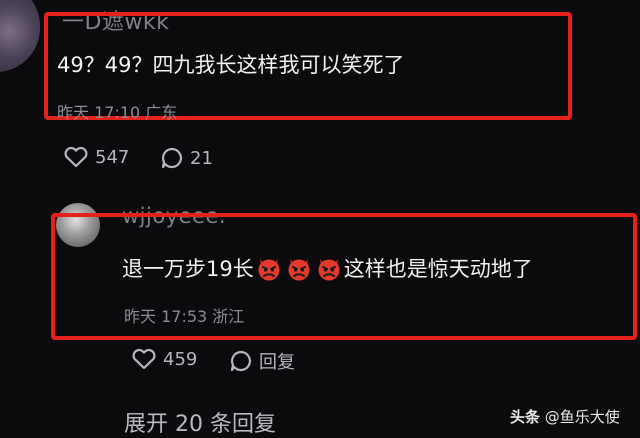 Image resolution: width=640 pixels, height=438 pixels. Describe the element at coordinates (228, 316) in the screenshot. I see `comment-location: 浙江` at that location.